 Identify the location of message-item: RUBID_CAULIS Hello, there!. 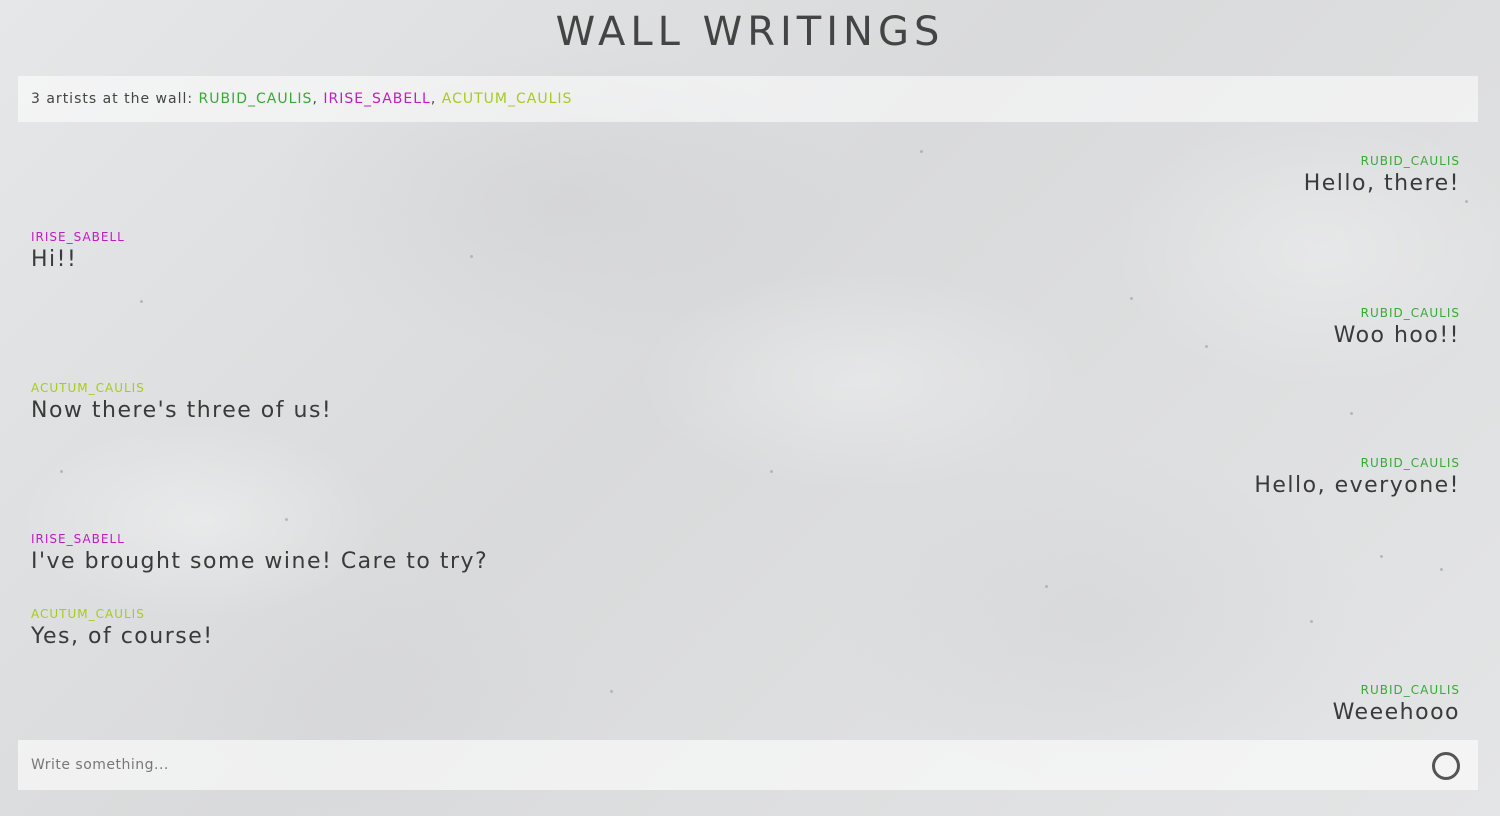
(1382, 176).